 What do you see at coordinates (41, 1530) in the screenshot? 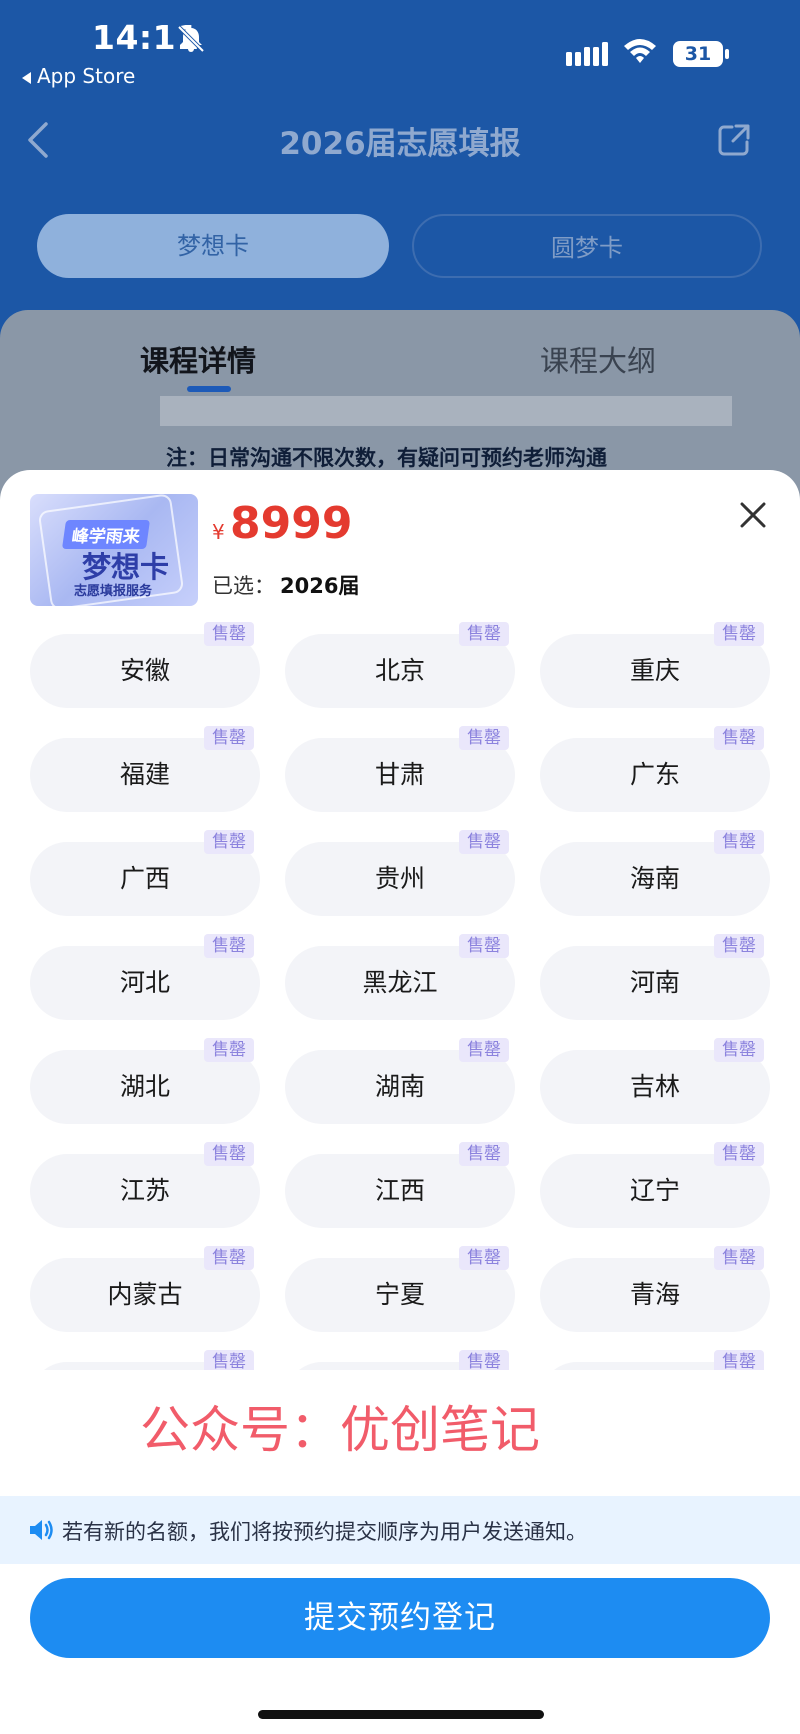
I see `speaker-icon` at bounding box center [41, 1530].